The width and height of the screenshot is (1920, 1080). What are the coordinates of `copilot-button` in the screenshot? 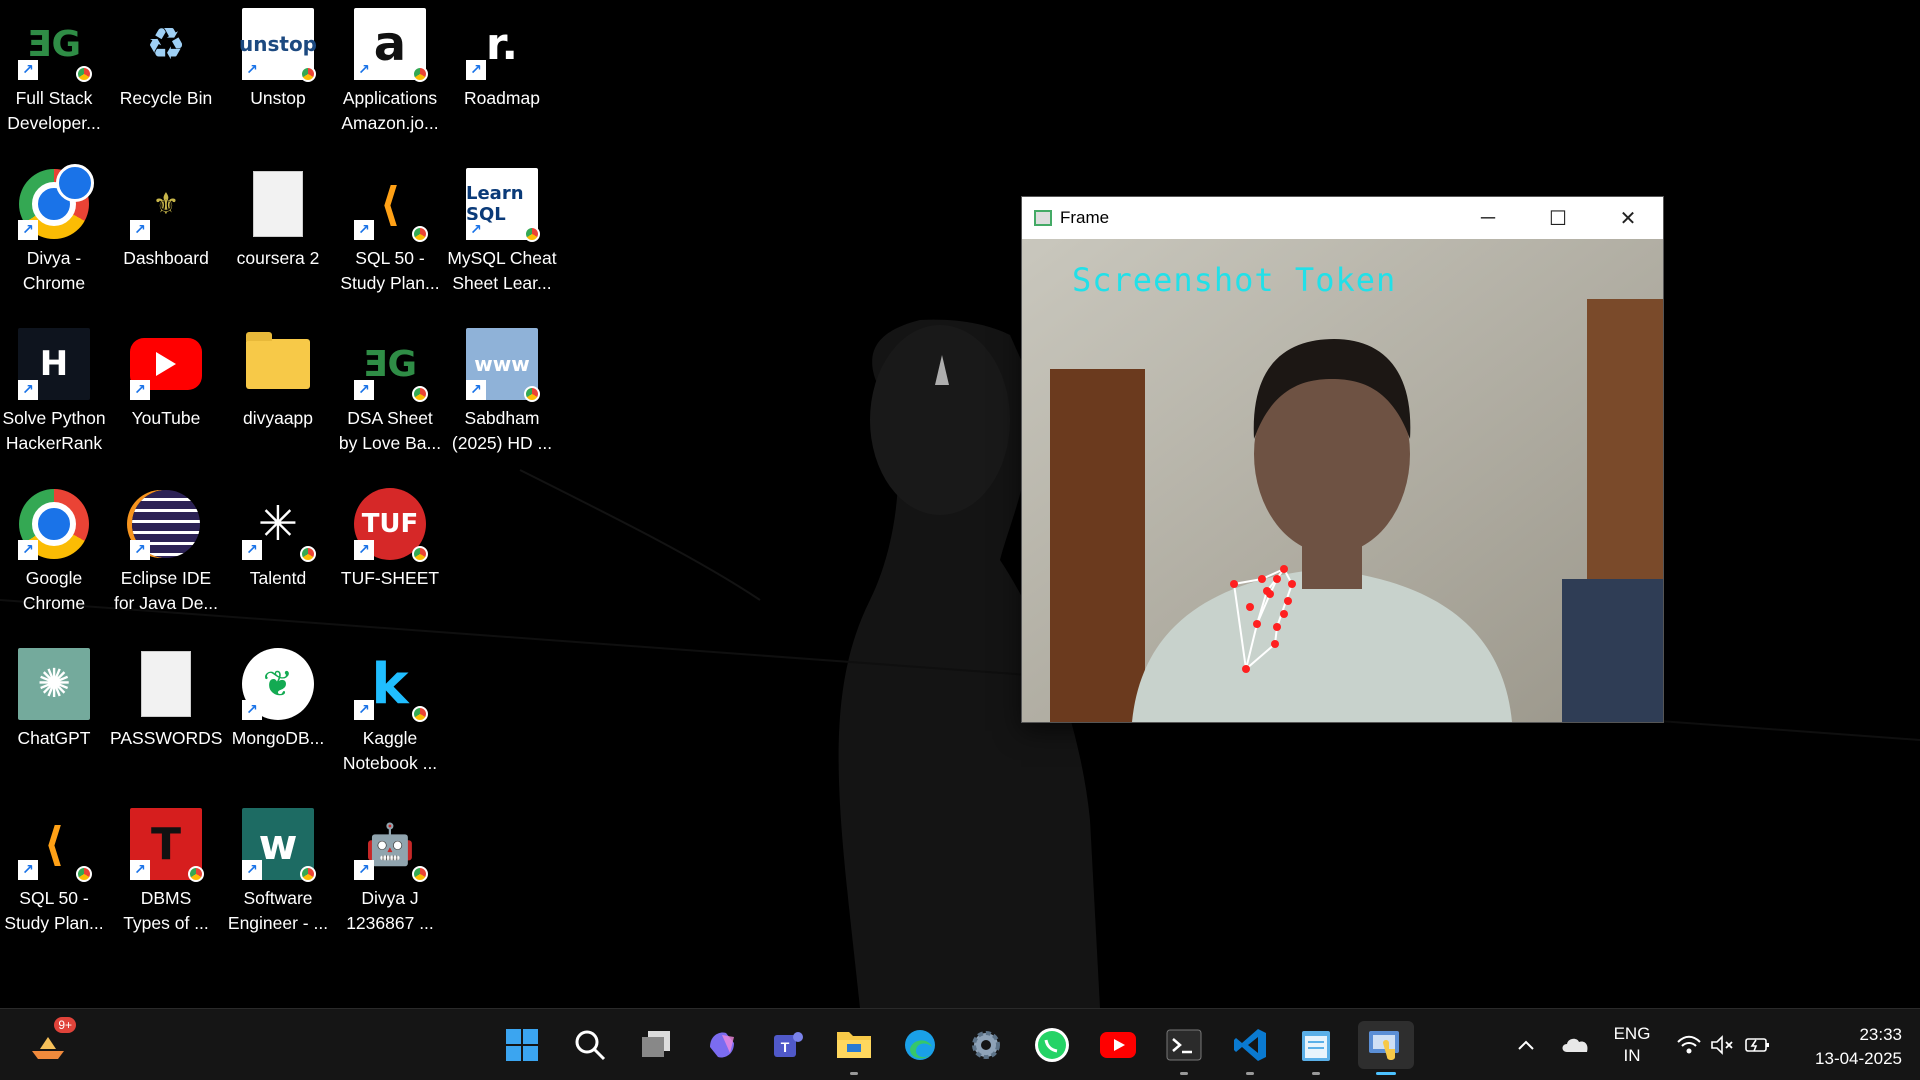 It's located at (722, 1045).